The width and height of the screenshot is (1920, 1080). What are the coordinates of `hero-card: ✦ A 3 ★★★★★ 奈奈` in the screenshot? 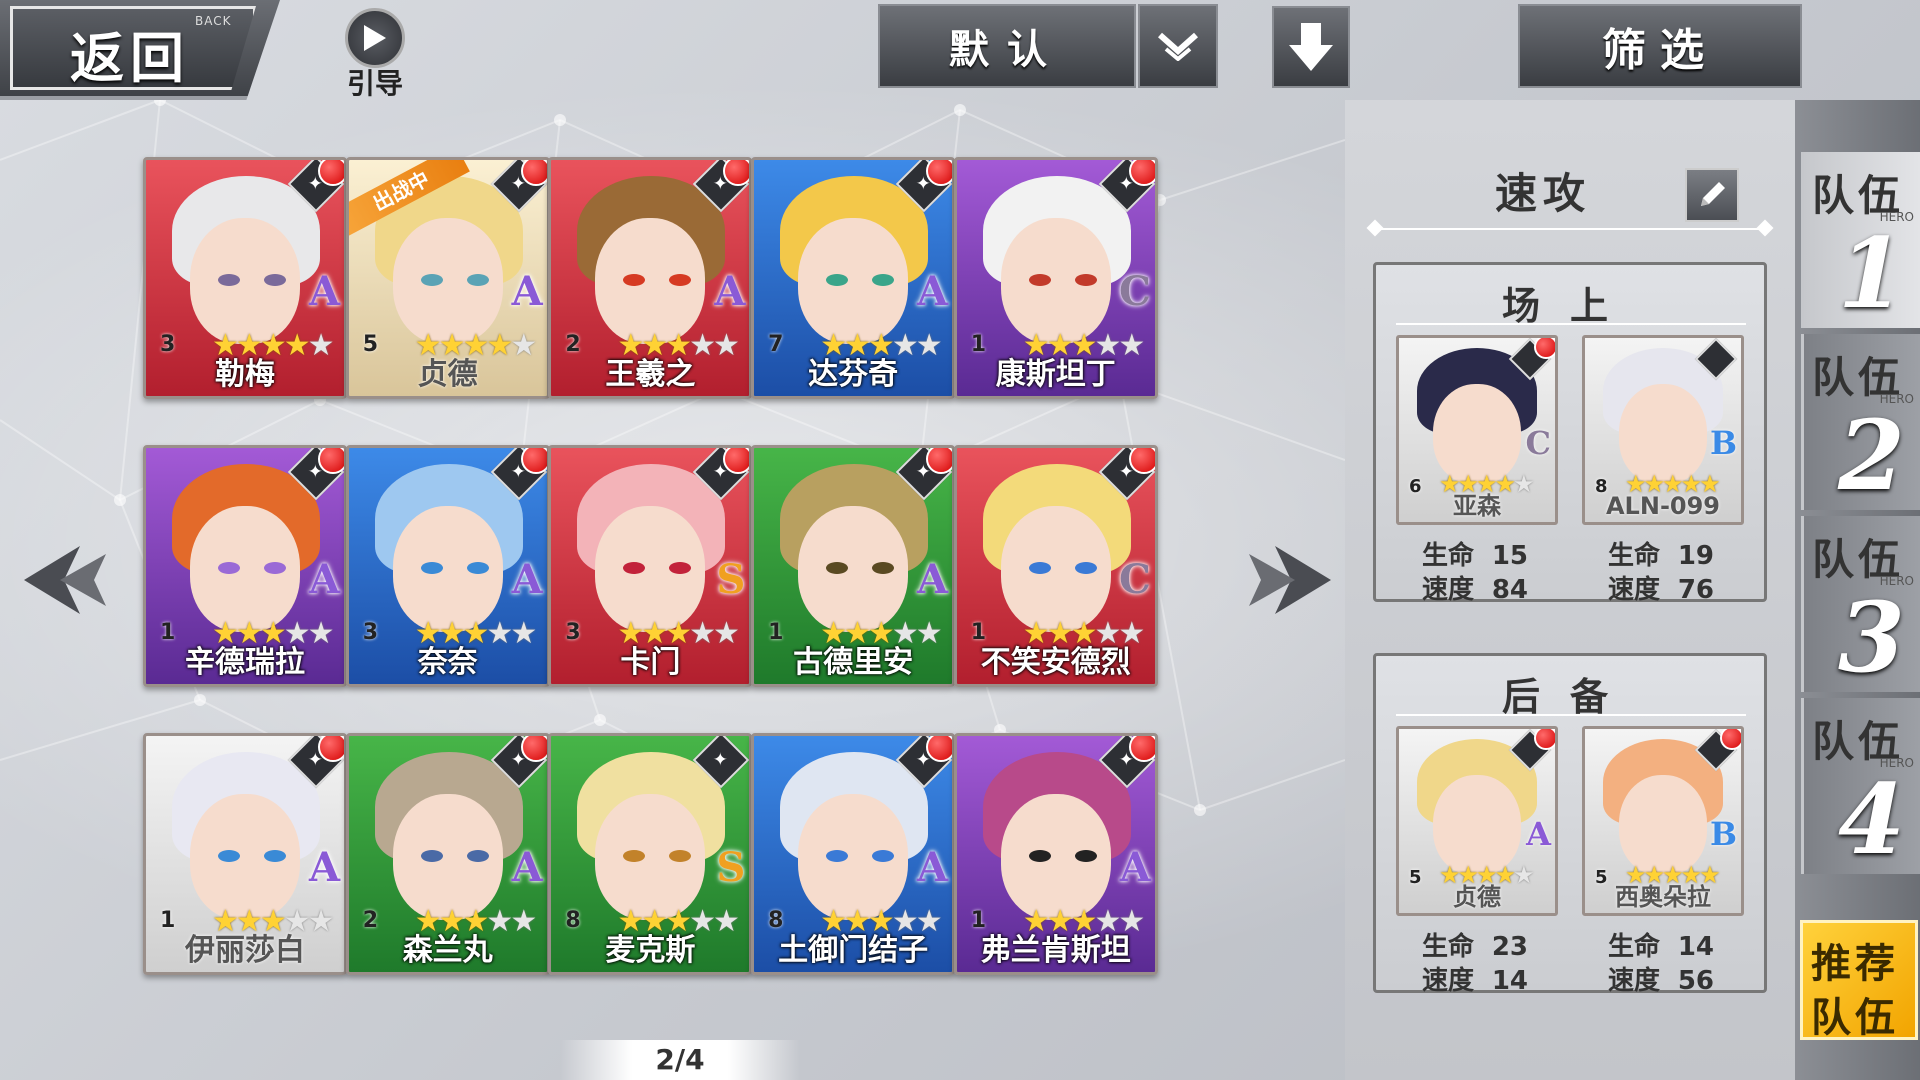 It's located at (447, 565).